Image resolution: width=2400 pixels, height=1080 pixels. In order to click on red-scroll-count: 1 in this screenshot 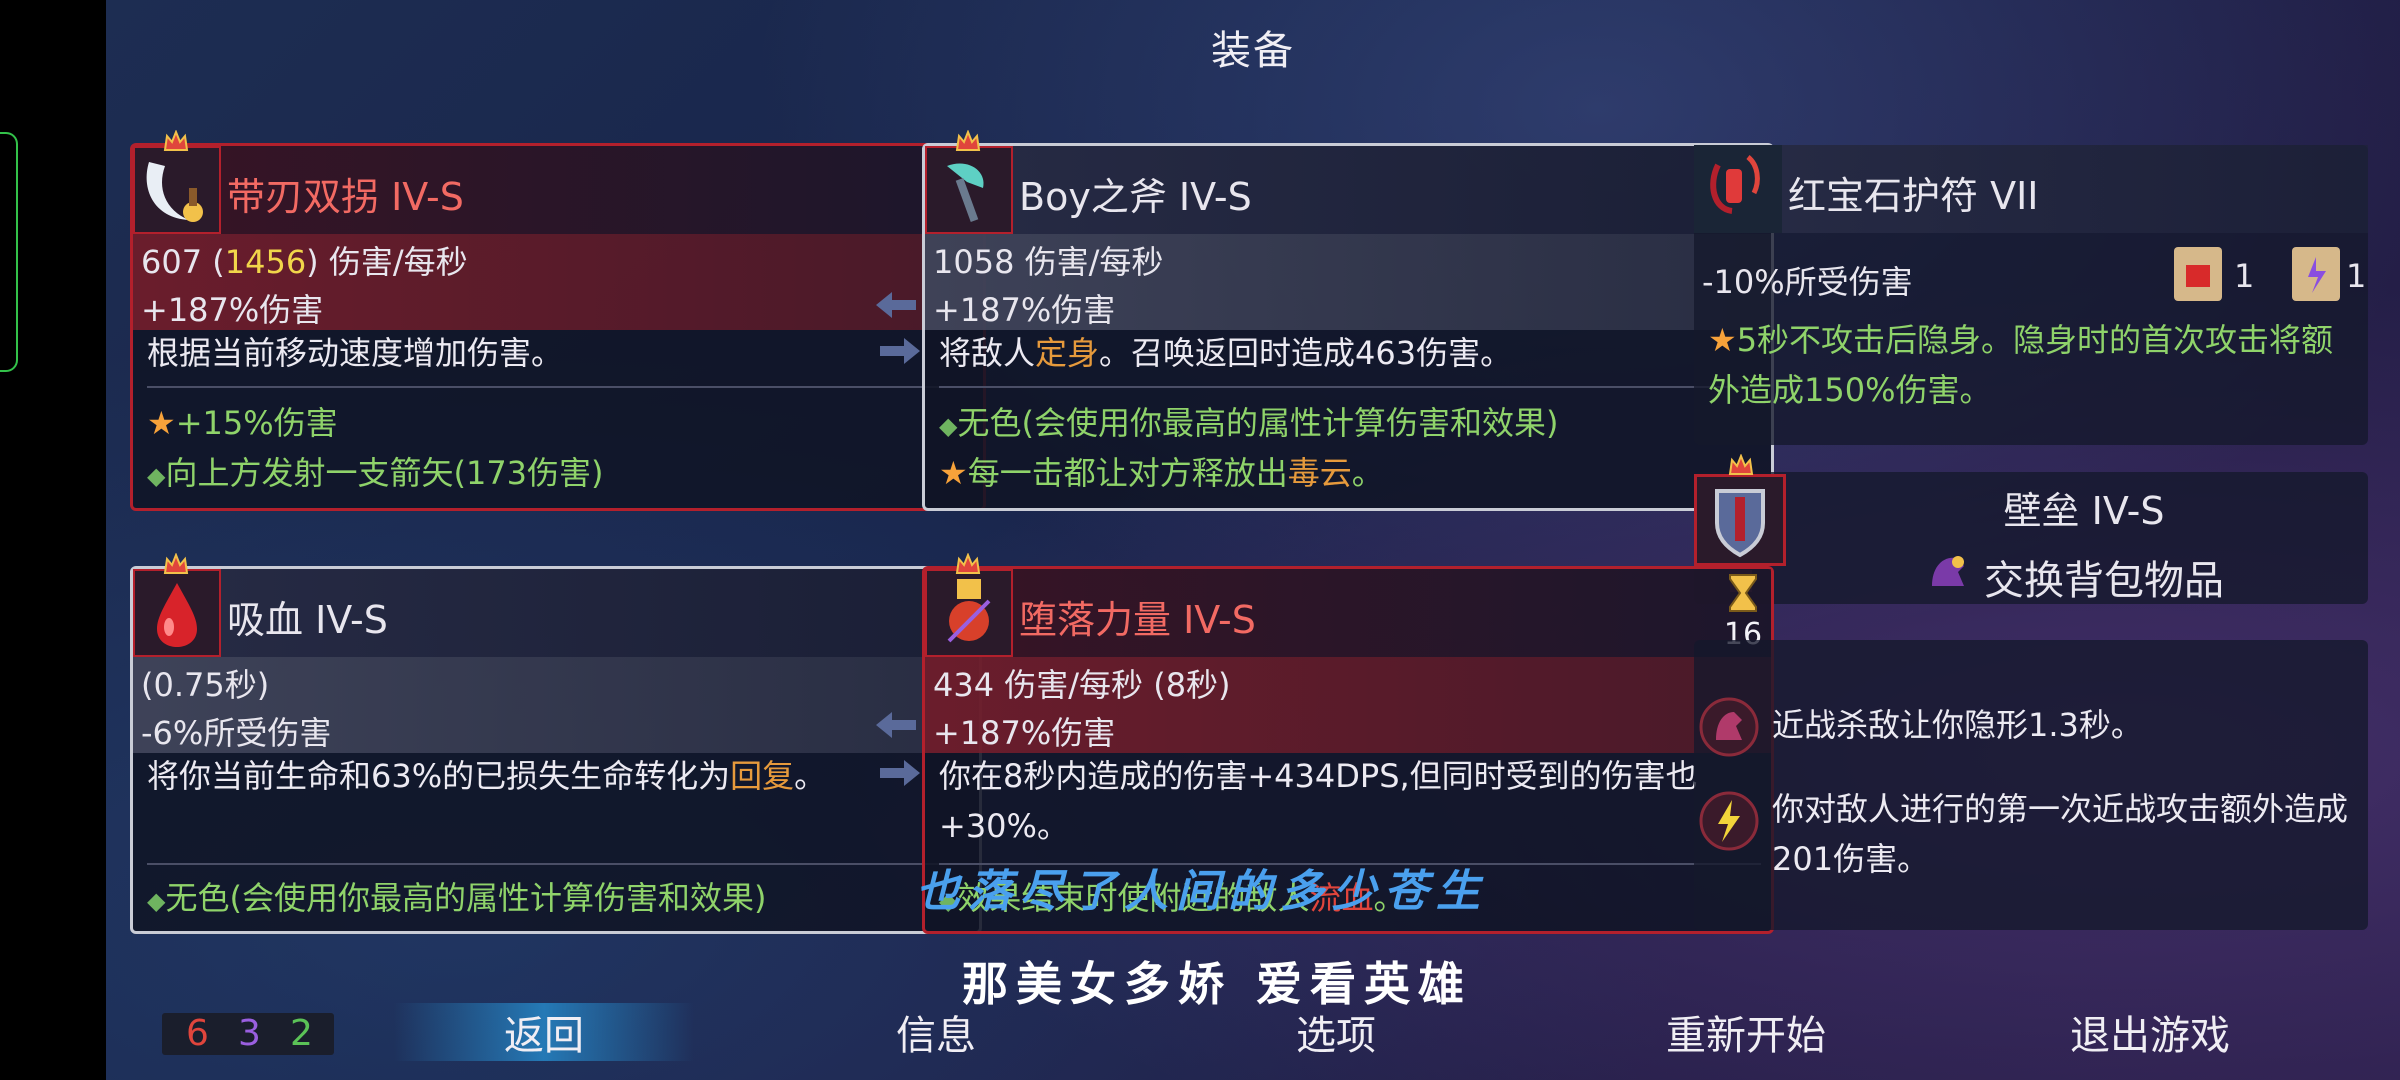, I will do `click(2244, 276)`.